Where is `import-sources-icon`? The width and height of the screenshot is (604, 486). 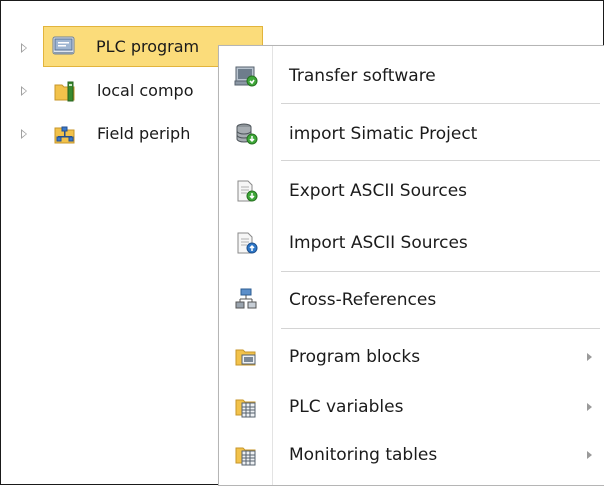 import-sources-icon is located at coordinates (246, 243).